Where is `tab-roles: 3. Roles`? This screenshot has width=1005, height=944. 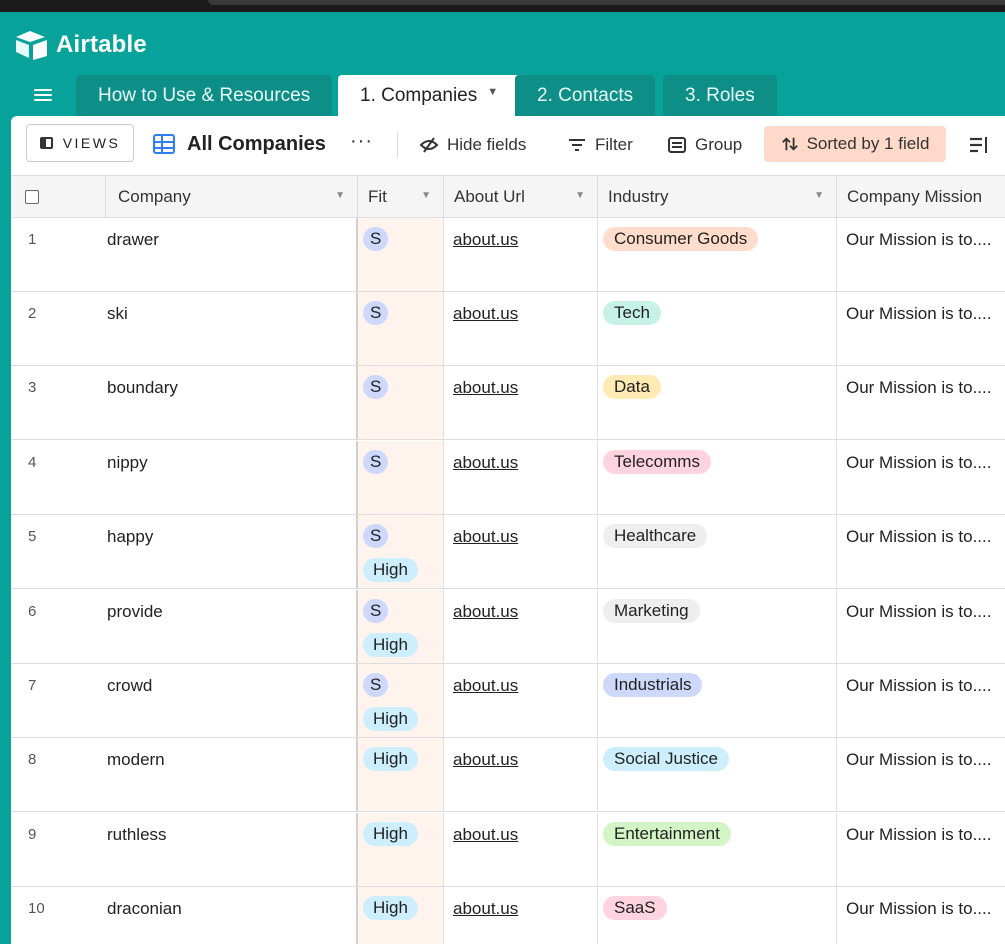 tab-roles: 3. Roles is located at coordinates (720, 96).